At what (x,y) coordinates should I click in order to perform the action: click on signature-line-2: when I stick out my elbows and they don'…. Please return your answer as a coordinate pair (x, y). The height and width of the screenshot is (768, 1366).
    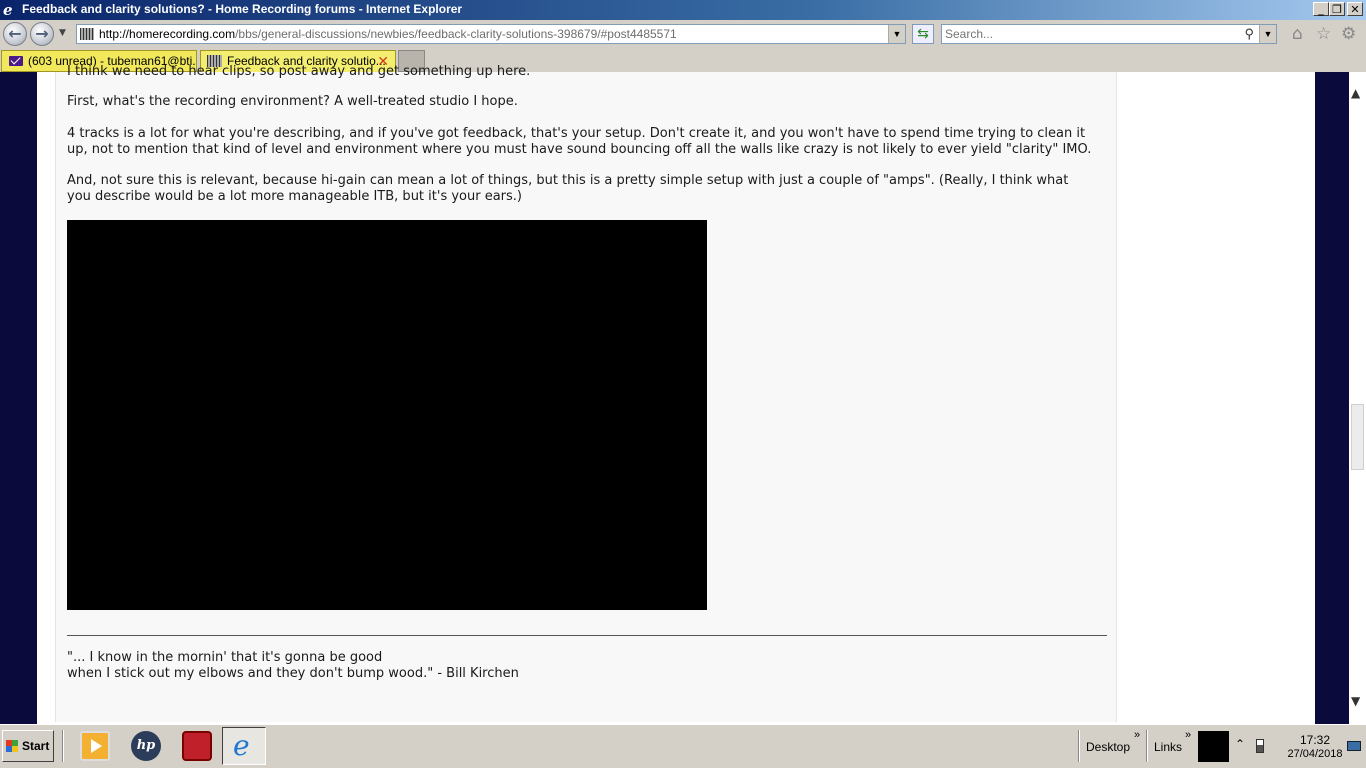
    Looking at the image, I should click on (293, 673).